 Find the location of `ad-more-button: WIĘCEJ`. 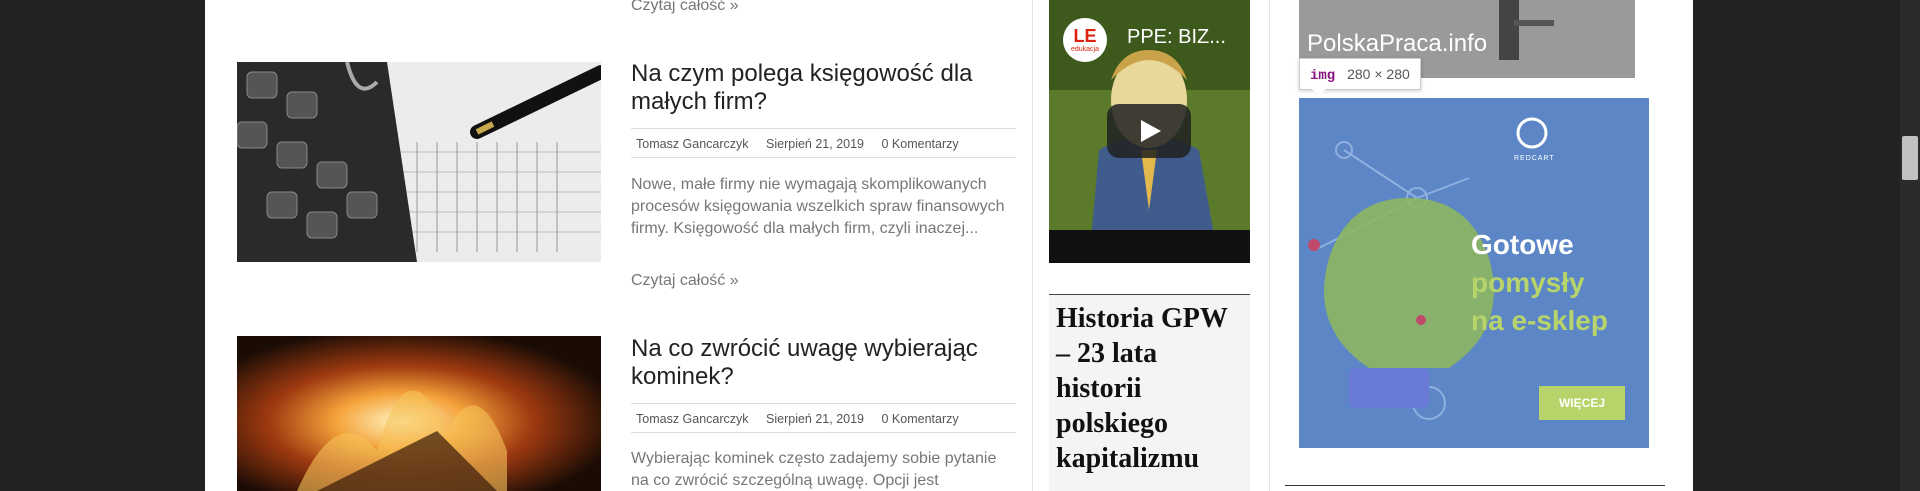

ad-more-button: WIĘCEJ is located at coordinates (1582, 403).